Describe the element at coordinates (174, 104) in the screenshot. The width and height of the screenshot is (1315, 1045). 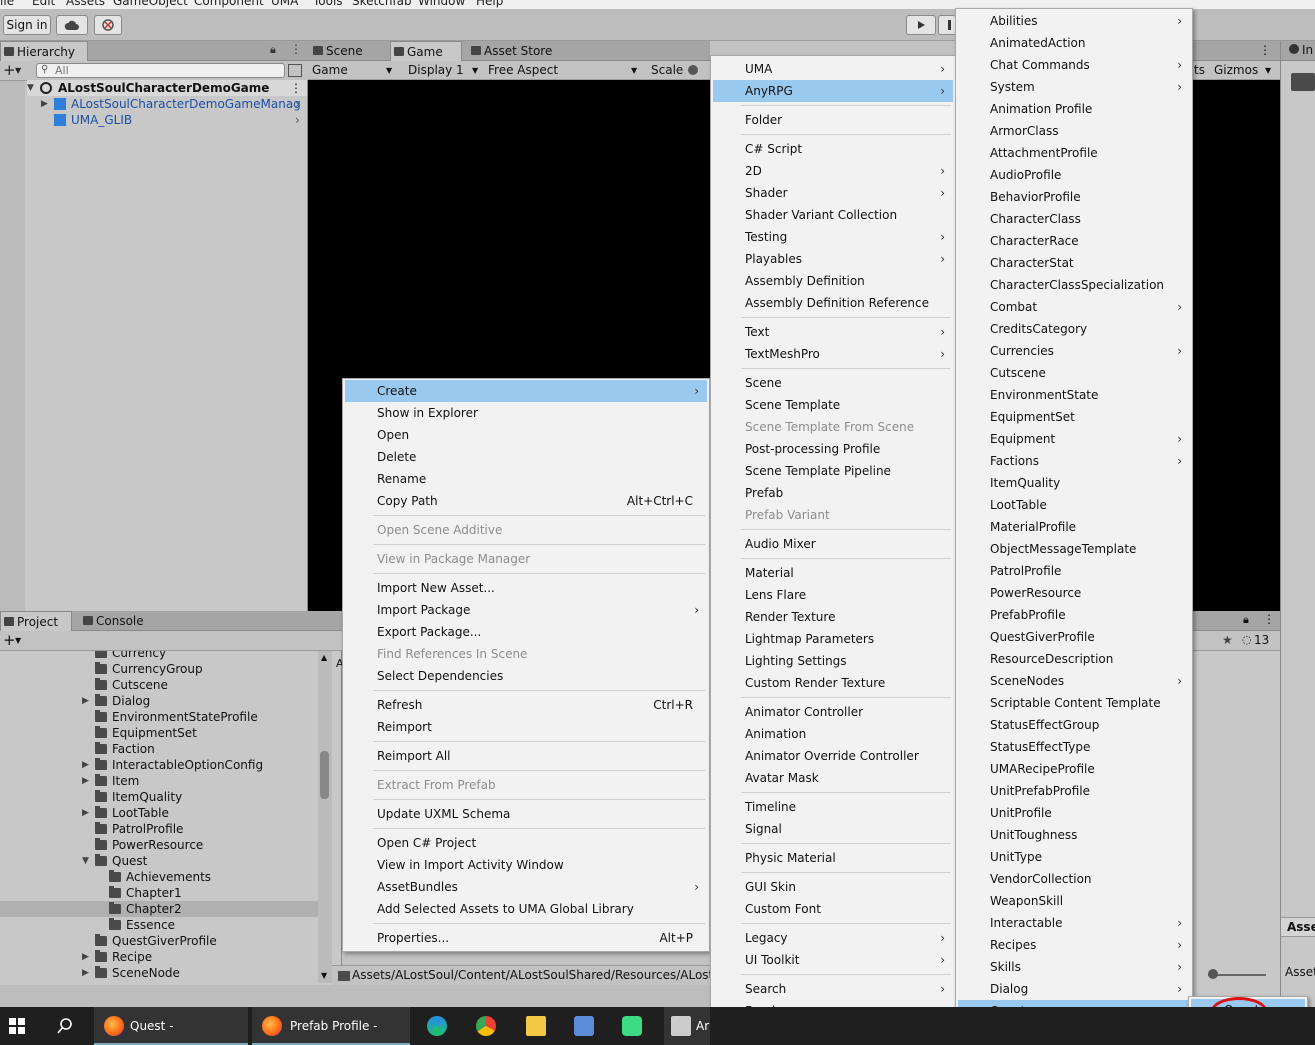
I see `hierarchy-item: ▶ ALostSoulCharacterDemoGameManag ›` at that location.